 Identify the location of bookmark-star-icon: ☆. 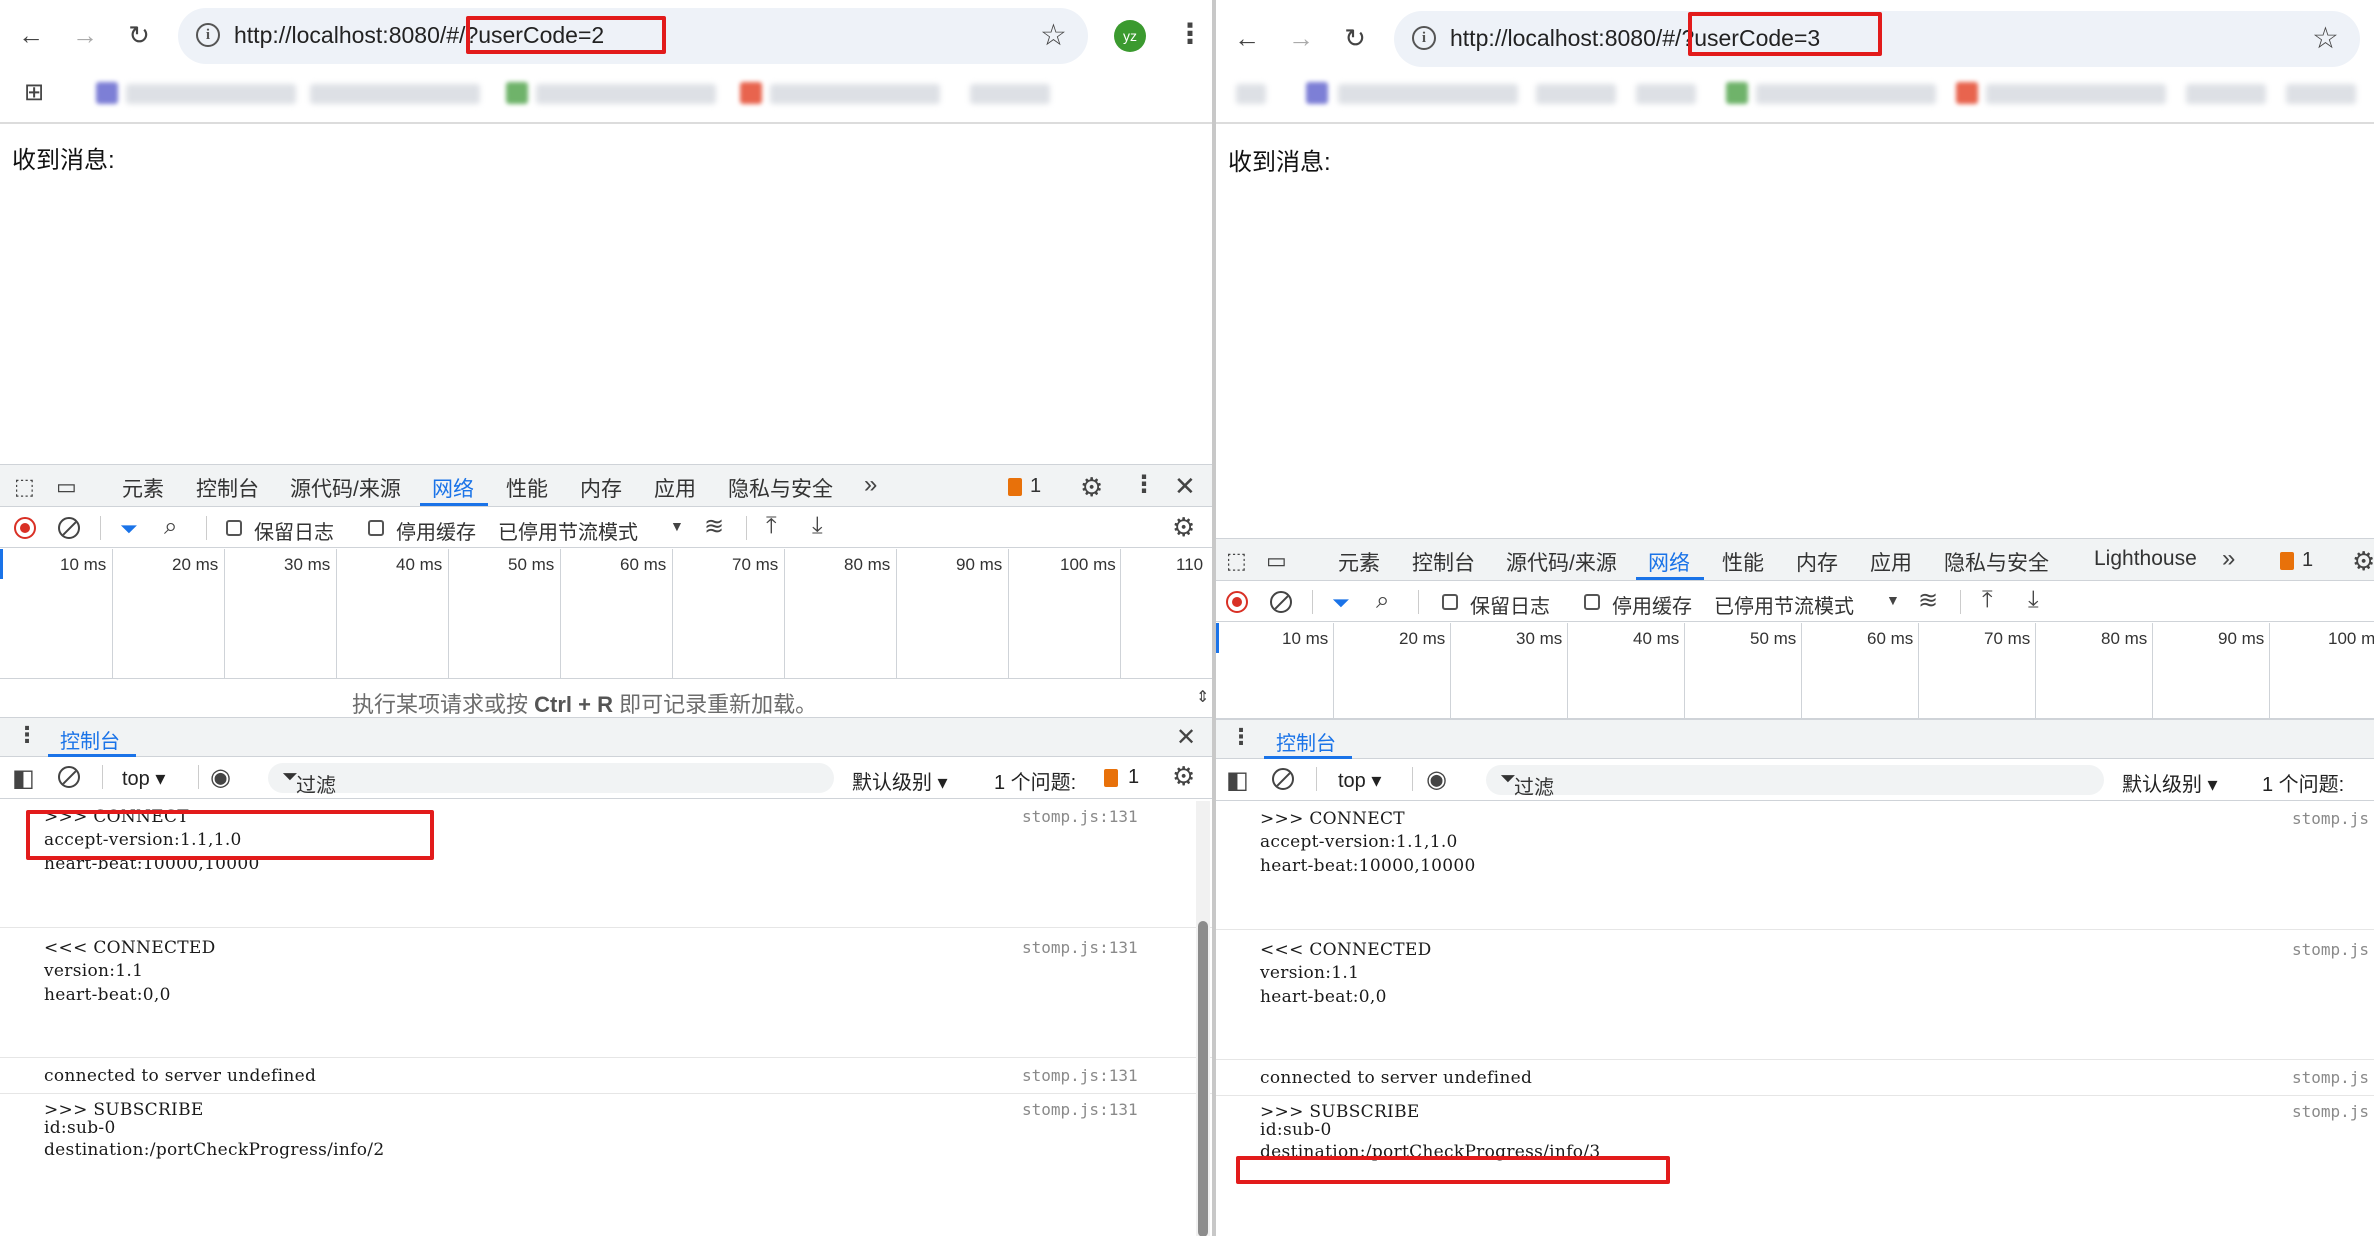
(2325, 38).